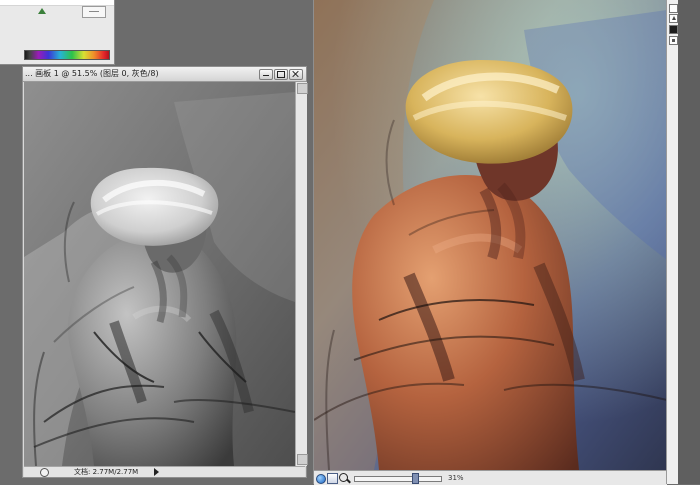 The image size is (700, 485). Describe the element at coordinates (302, 459) in the screenshot. I see `scroll-down-icon` at that location.